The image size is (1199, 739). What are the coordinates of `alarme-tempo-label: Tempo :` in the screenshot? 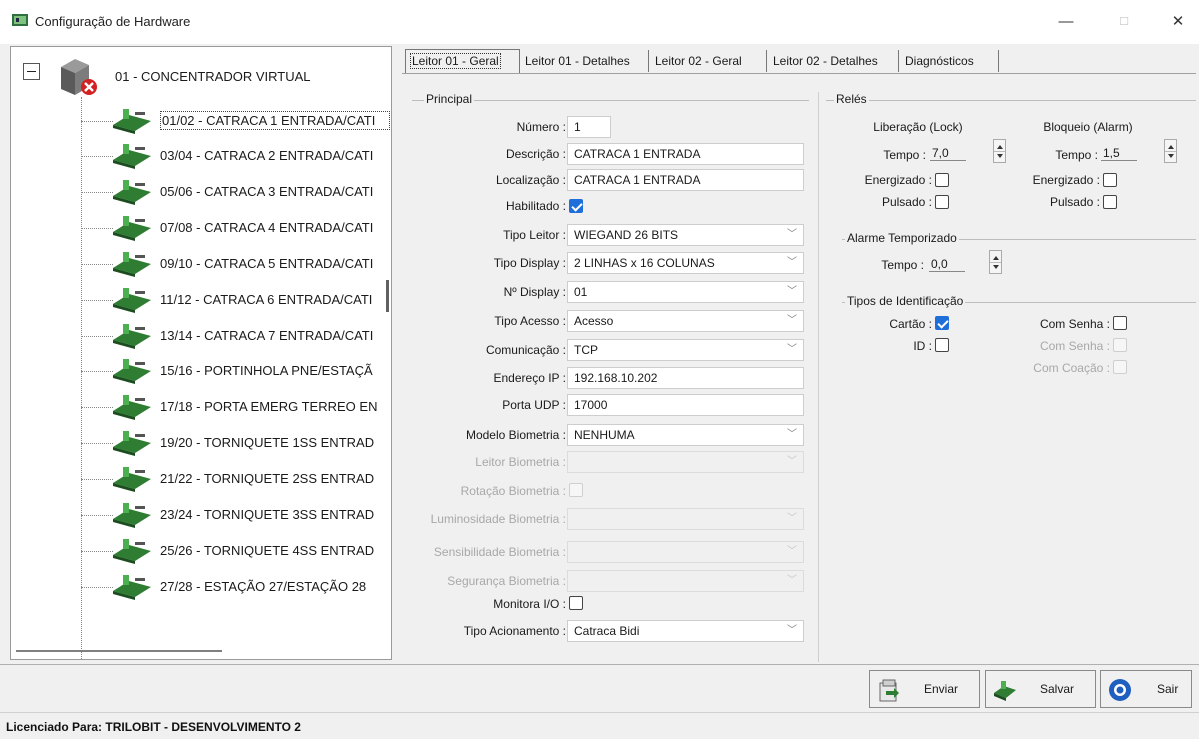 It's located at (902, 265).